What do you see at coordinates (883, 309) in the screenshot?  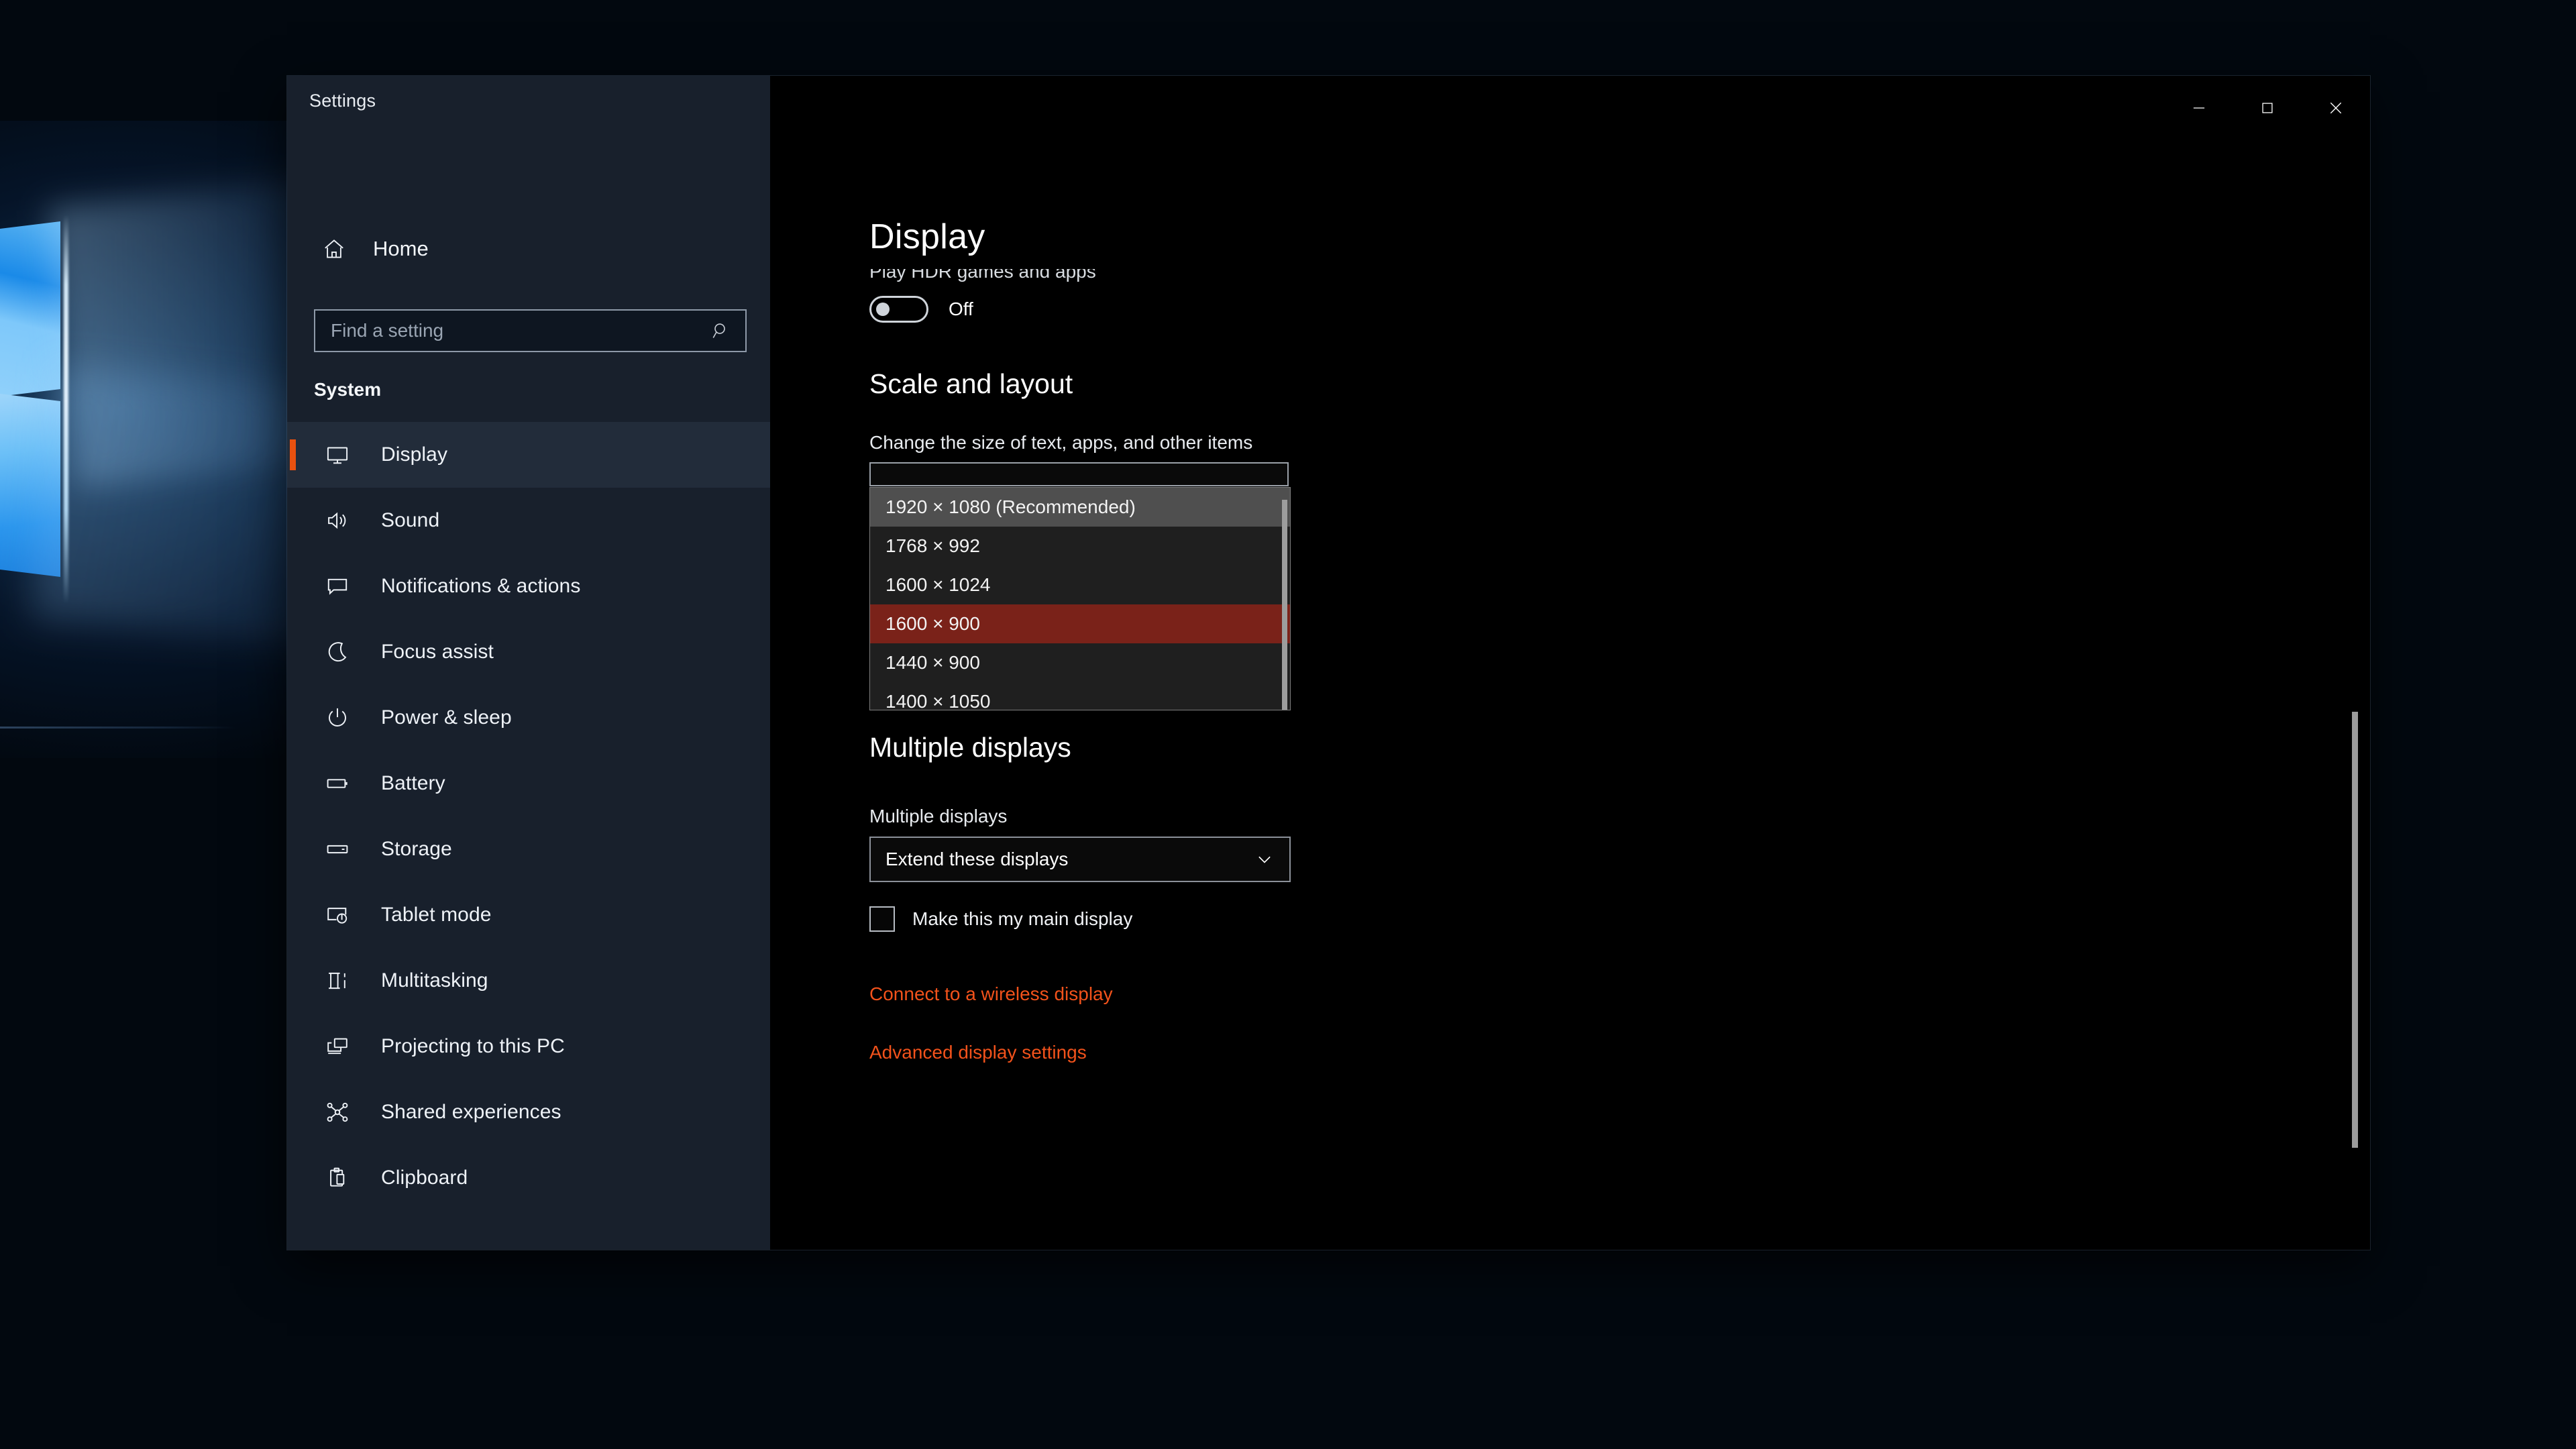 I see `toggle-knob` at bounding box center [883, 309].